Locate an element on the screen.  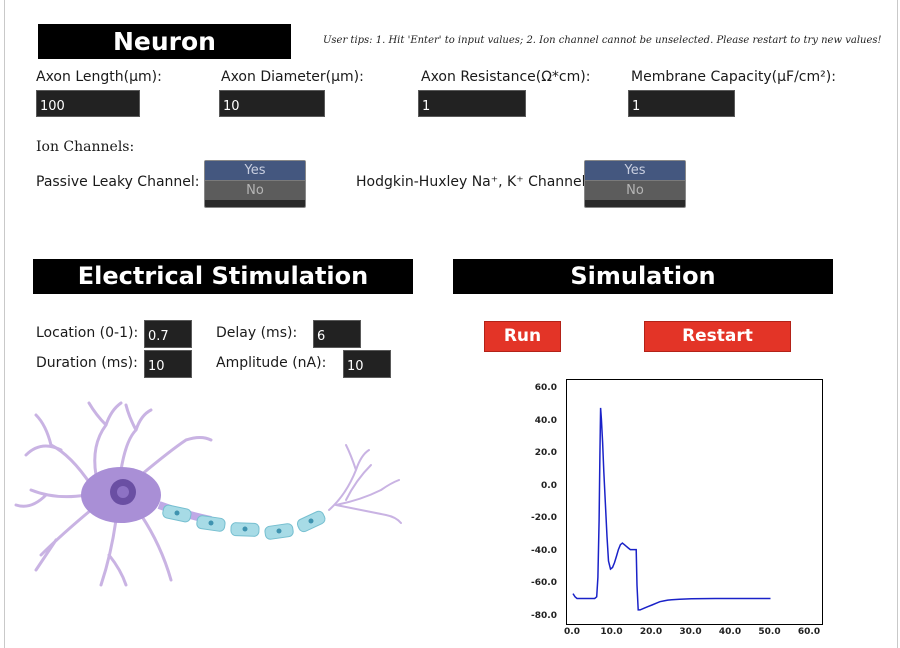
voltage-plot is located at coordinates (694, 502).